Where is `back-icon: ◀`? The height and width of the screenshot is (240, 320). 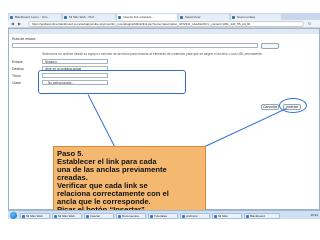 back-icon: ◀ is located at coordinates (13, 24).